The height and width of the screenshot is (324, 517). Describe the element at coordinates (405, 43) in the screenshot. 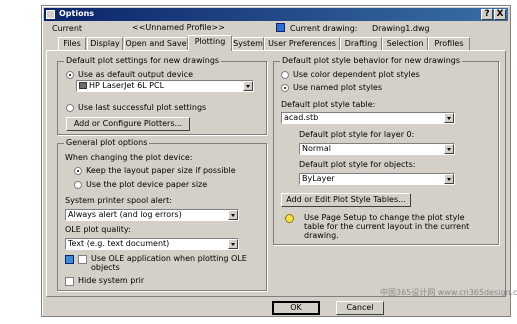

I see `tab-selection: Selection` at that location.